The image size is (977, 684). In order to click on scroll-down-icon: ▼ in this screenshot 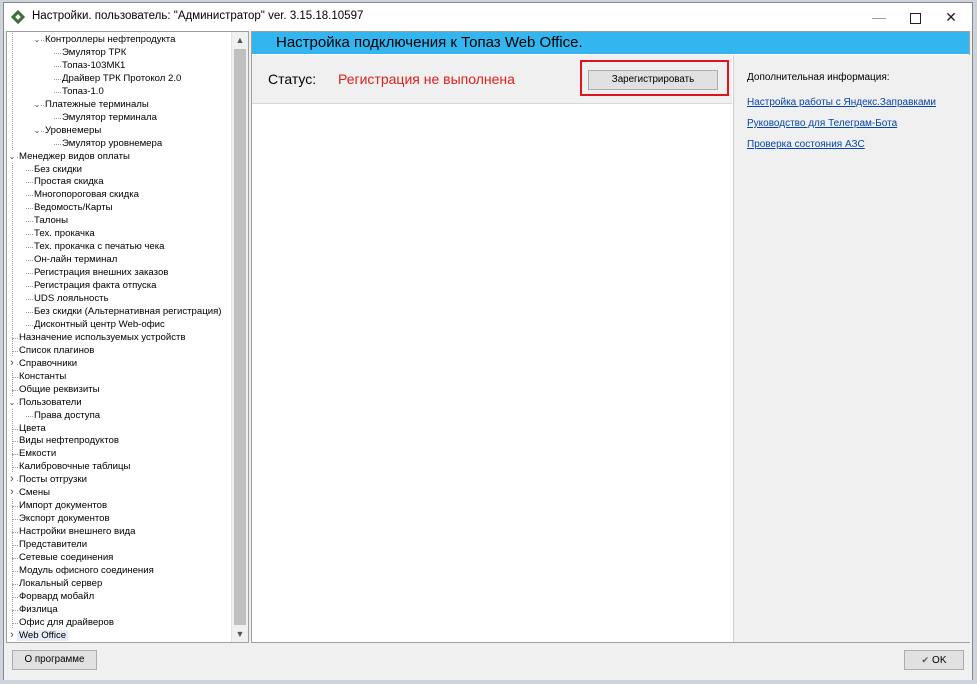, I will do `click(240, 634)`.